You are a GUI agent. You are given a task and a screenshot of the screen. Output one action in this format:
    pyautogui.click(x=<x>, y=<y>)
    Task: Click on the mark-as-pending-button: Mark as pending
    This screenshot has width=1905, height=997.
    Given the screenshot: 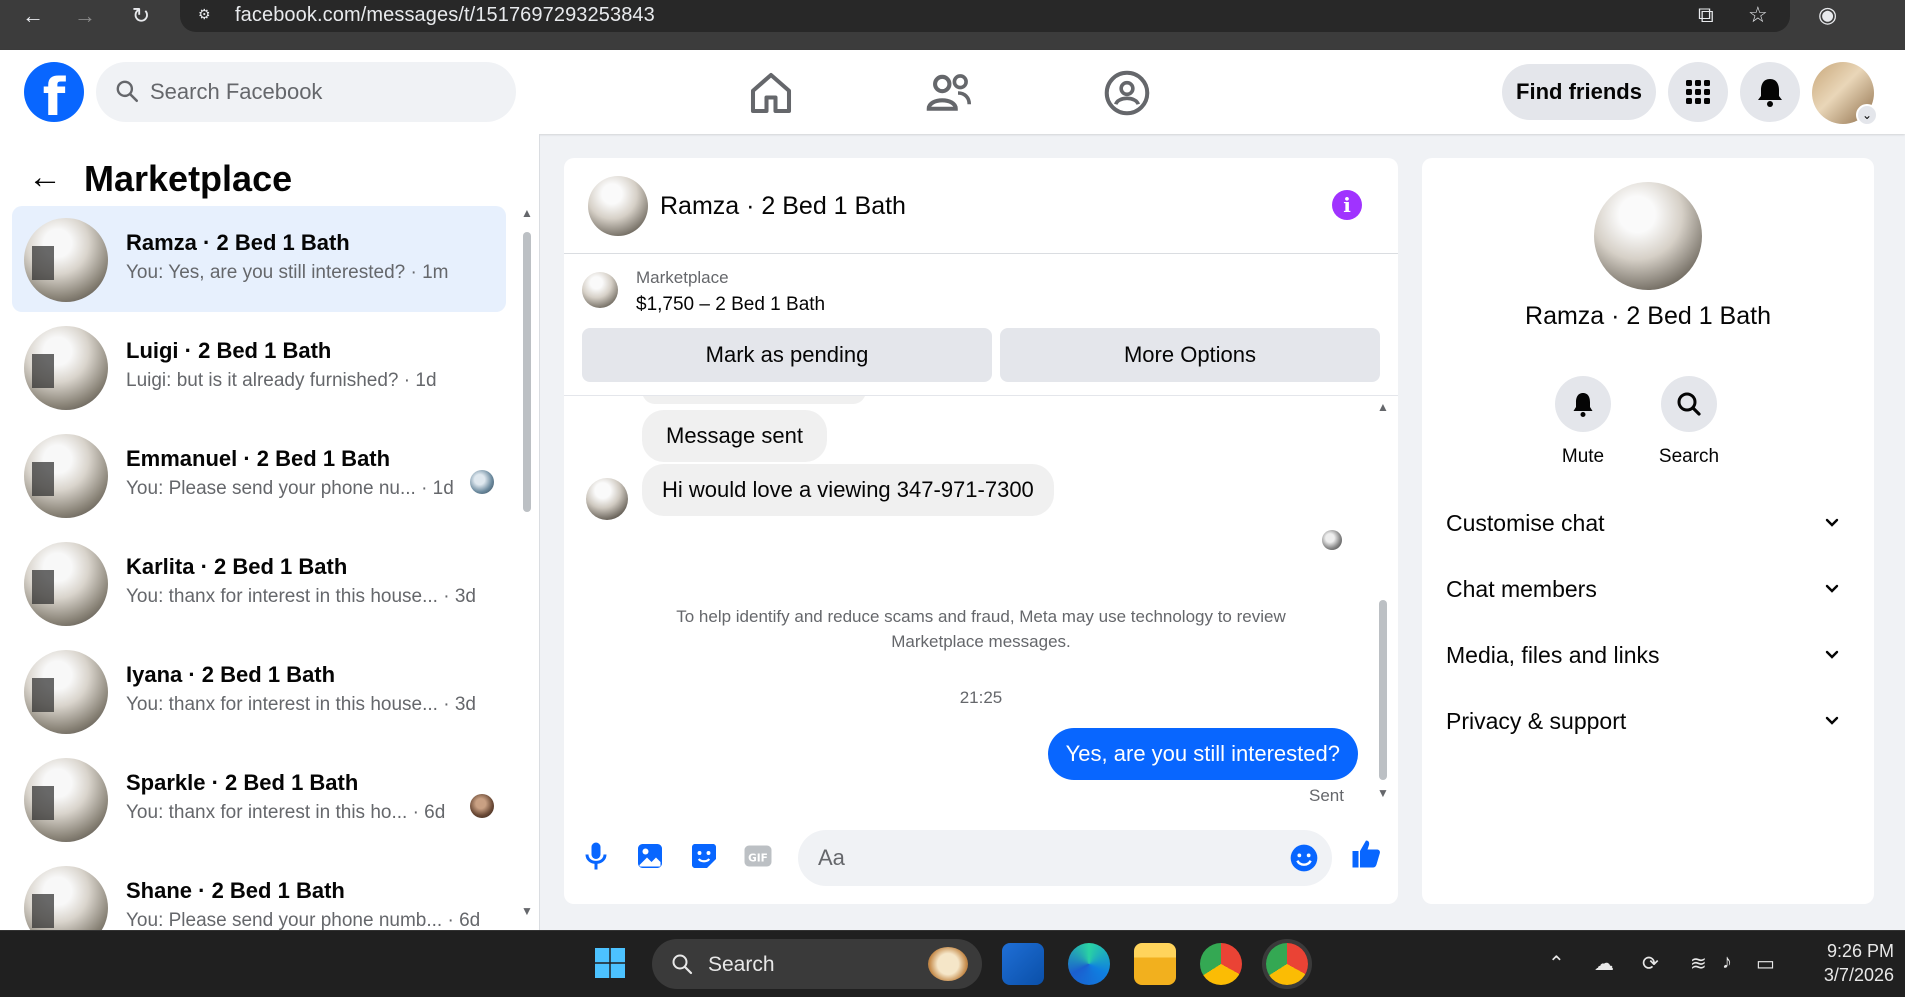 What is the action you would take?
    pyautogui.click(x=787, y=355)
    